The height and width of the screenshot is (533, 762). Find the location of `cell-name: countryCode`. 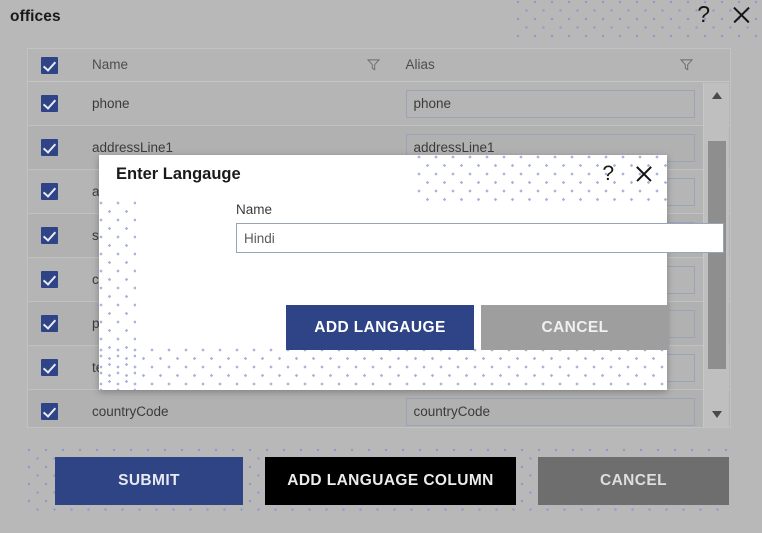

cell-name: countryCode is located at coordinates (230, 412).